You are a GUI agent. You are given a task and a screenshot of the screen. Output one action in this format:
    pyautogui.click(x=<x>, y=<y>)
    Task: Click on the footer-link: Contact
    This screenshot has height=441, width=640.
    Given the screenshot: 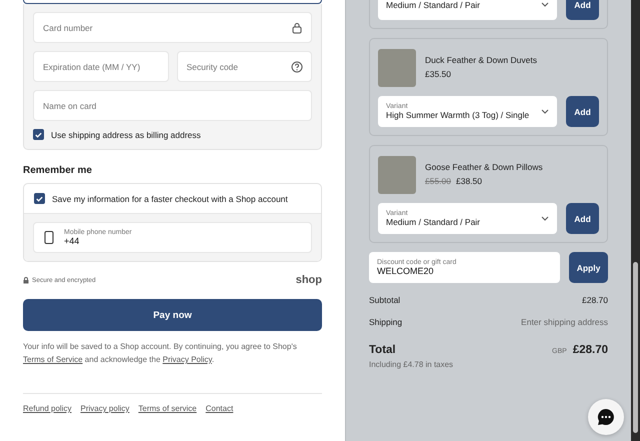 What is the action you would take?
    pyautogui.click(x=220, y=408)
    